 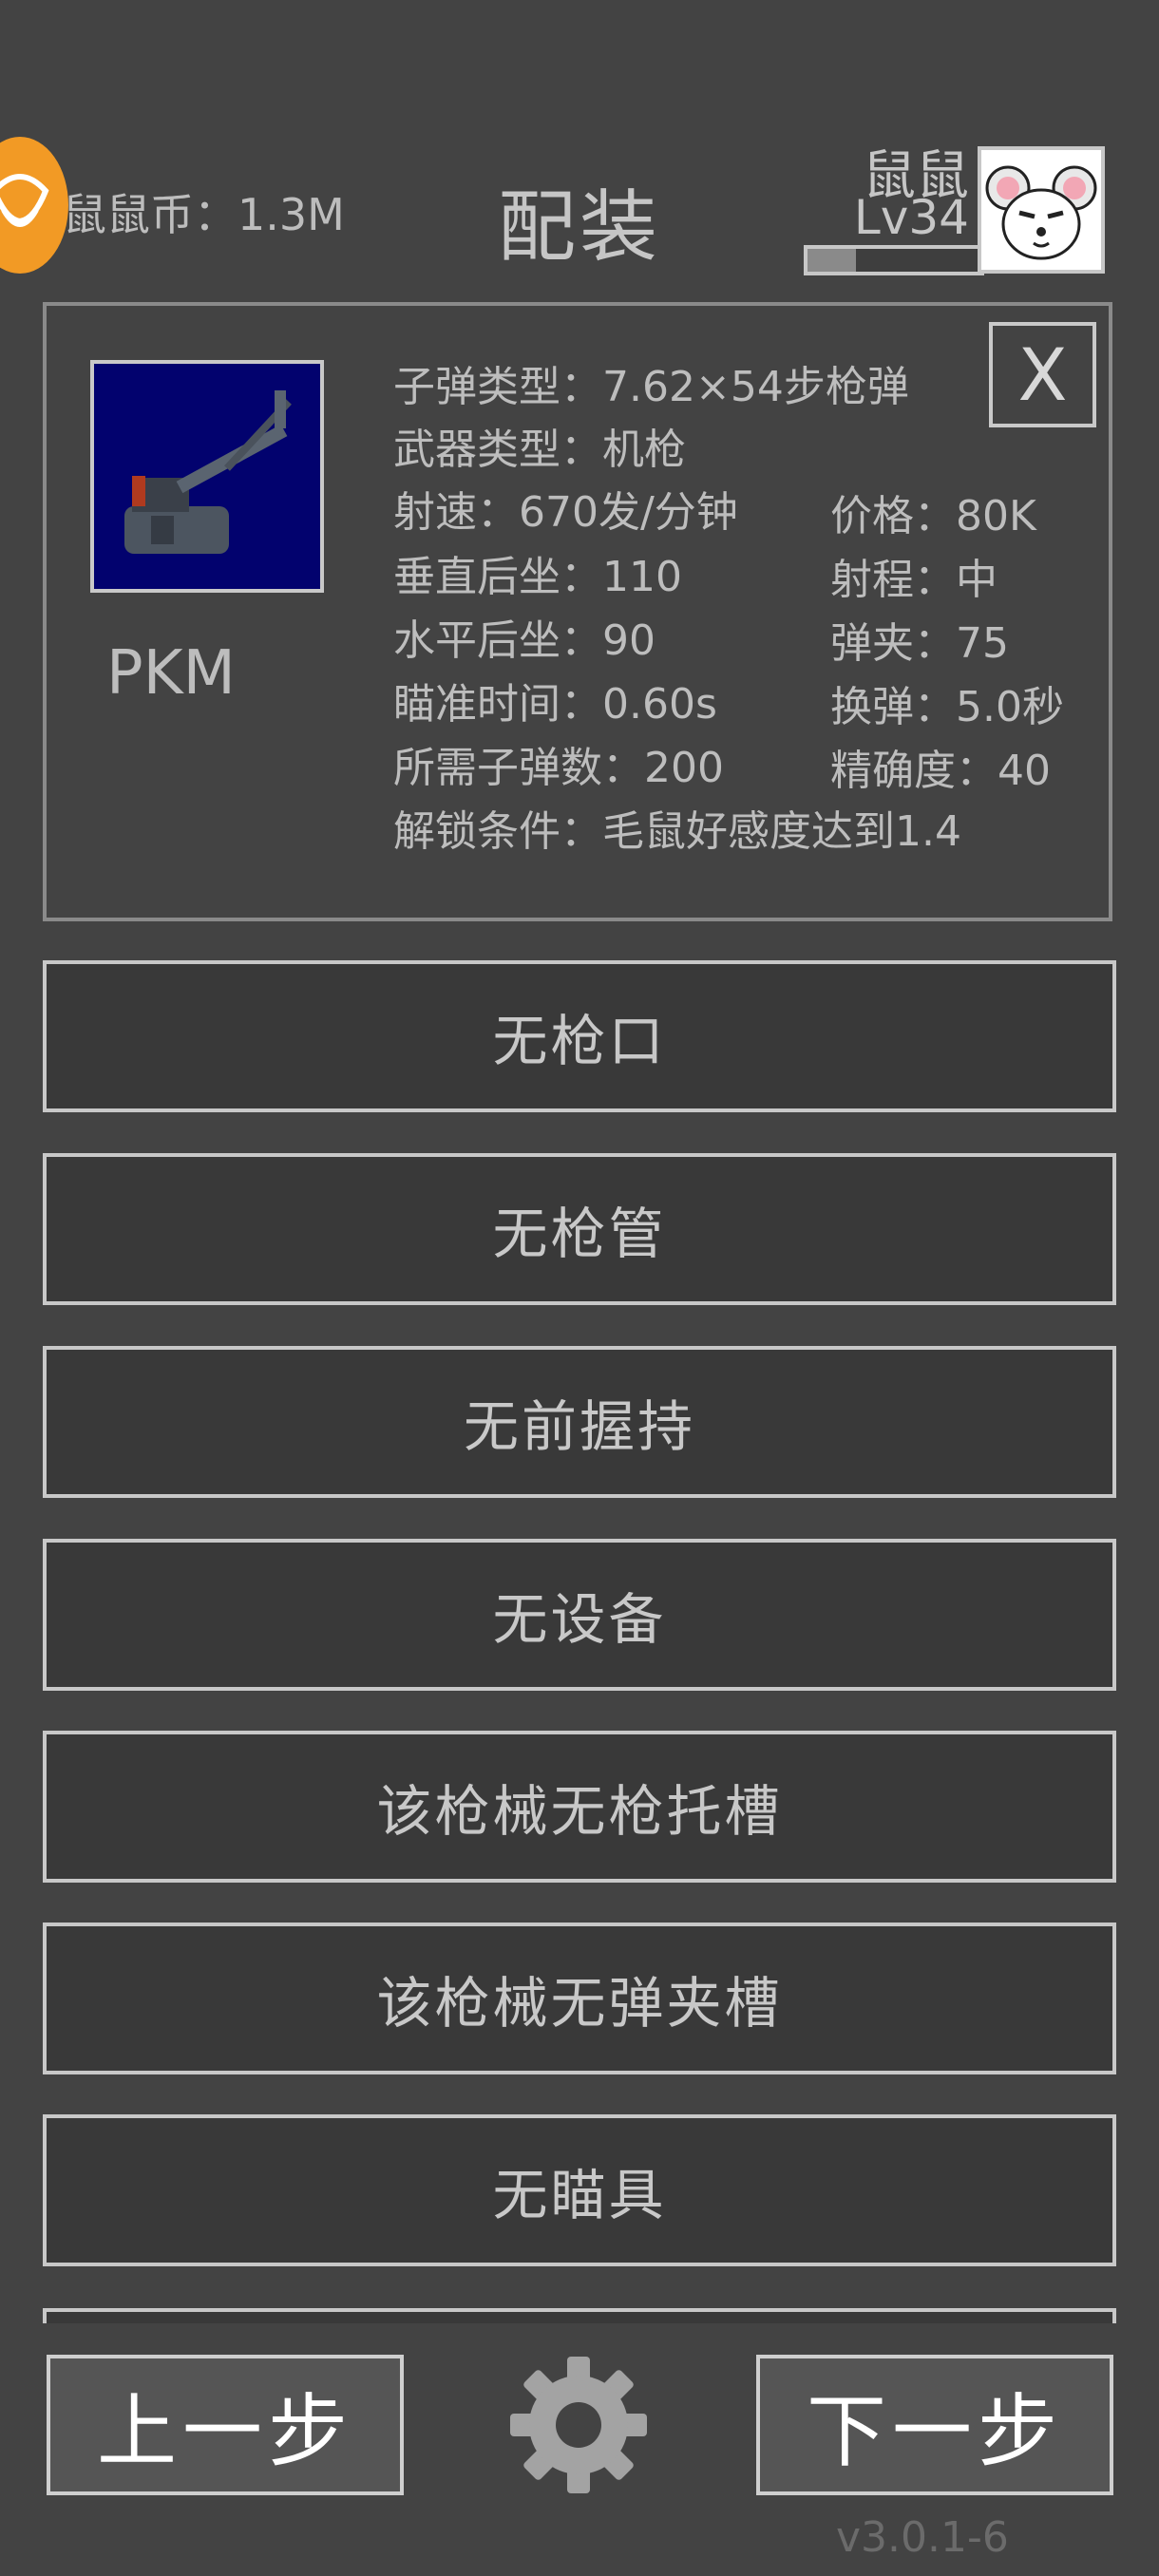 I want to click on stat-required-ammo: 所需子弹数：200, so click(x=558, y=768).